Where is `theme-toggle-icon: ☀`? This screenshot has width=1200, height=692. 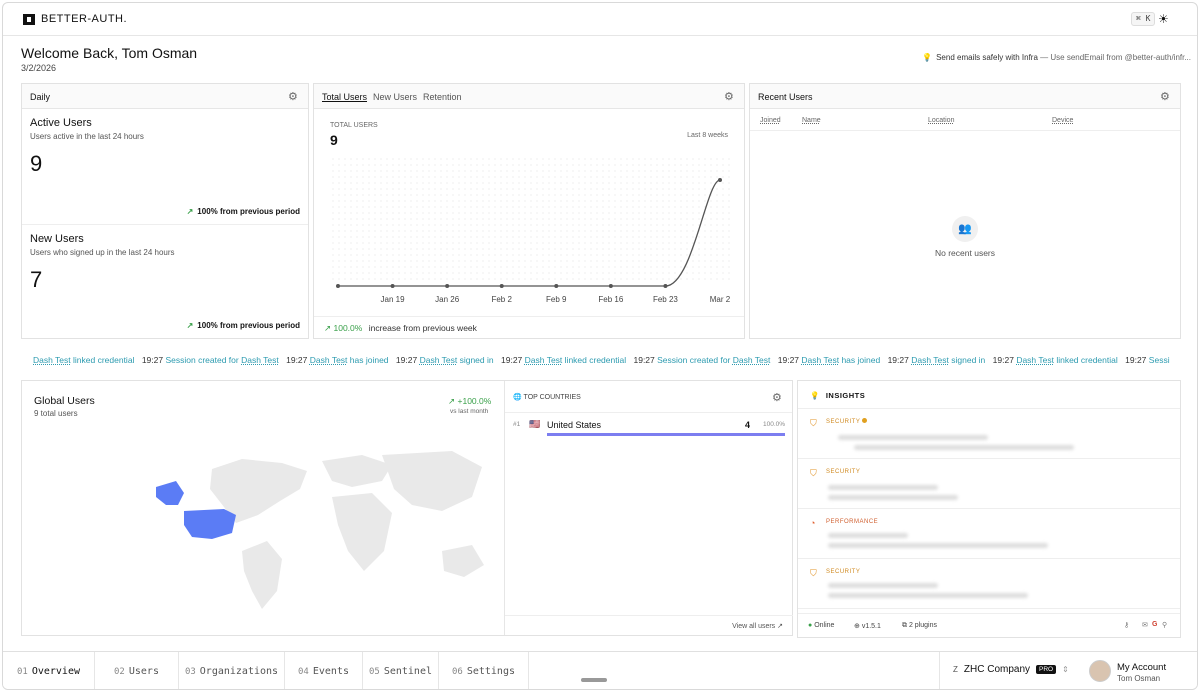
theme-toggle-icon: ☀ is located at coordinates (1163, 19).